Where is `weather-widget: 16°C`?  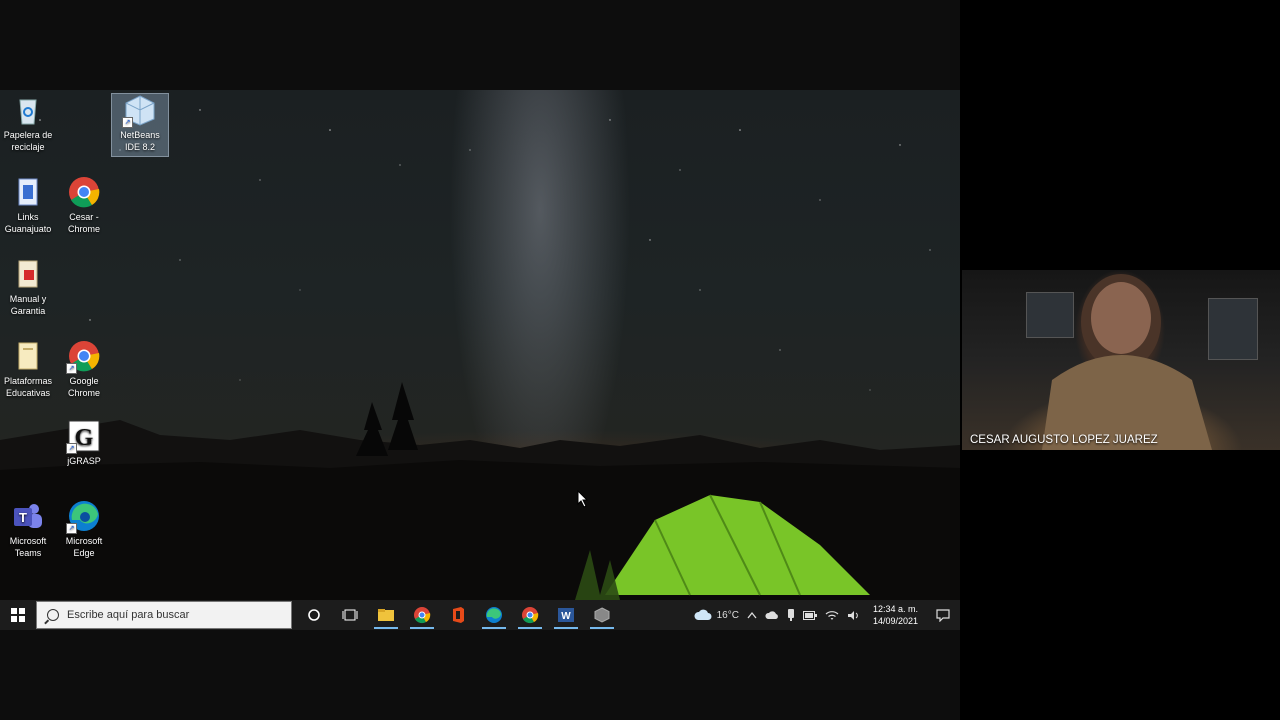
weather-widget: 16°C is located at coordinates (716, 615).